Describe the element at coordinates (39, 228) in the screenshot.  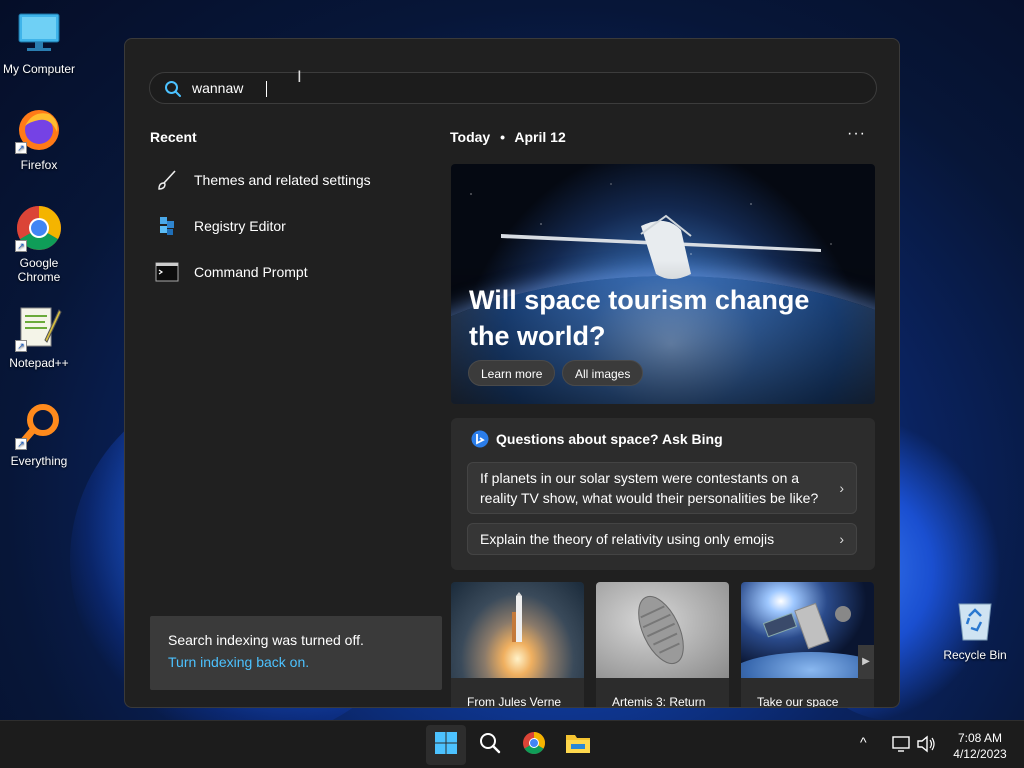
I see `chrome-icon: ↗` at that location.